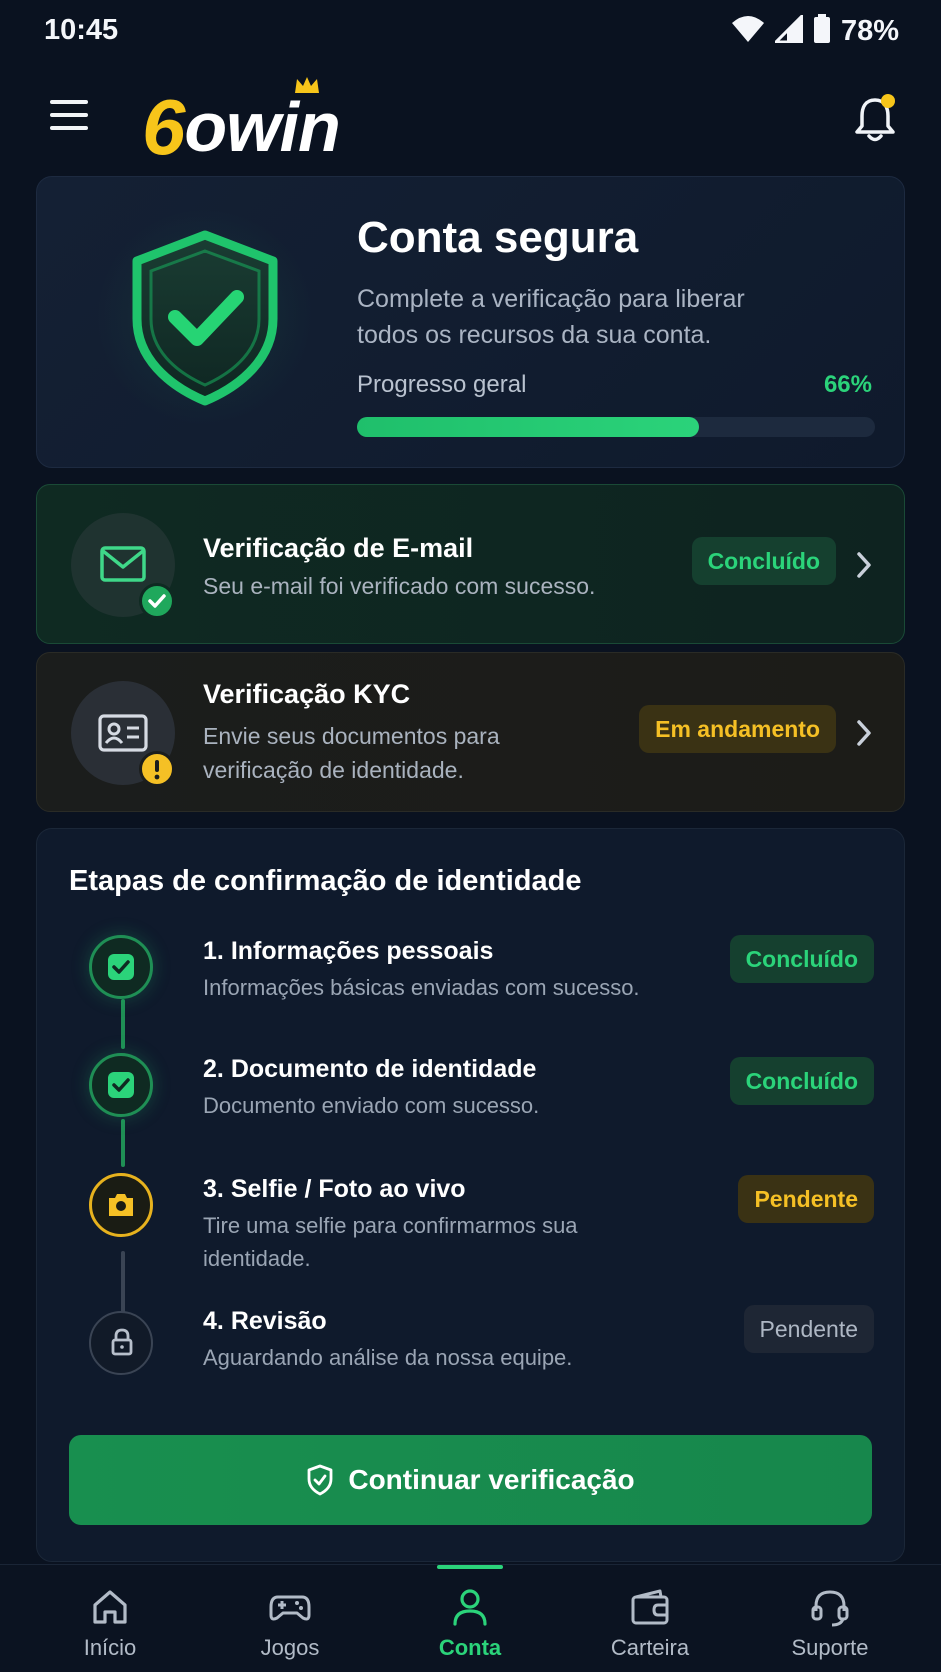  Describe the element at coordinates (290, 1647) in the screenshot. I see `nav-label: Jogos` at that location.